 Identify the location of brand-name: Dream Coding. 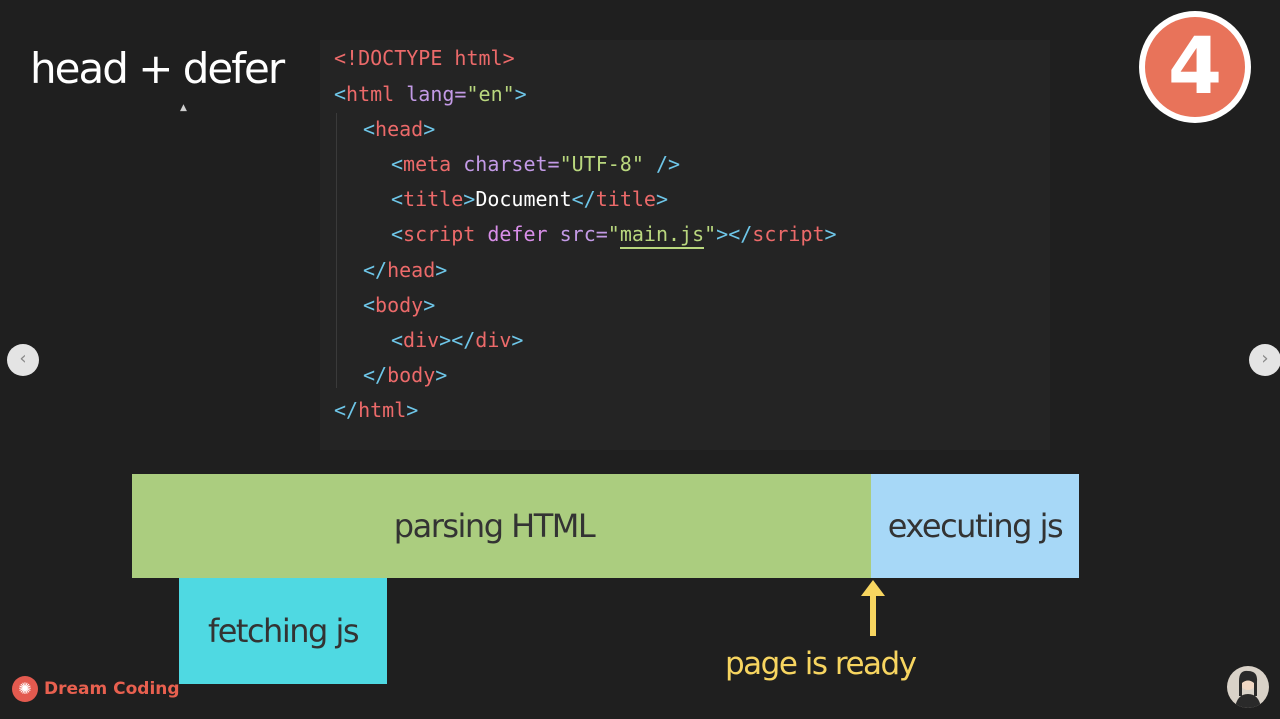
(112, 689).